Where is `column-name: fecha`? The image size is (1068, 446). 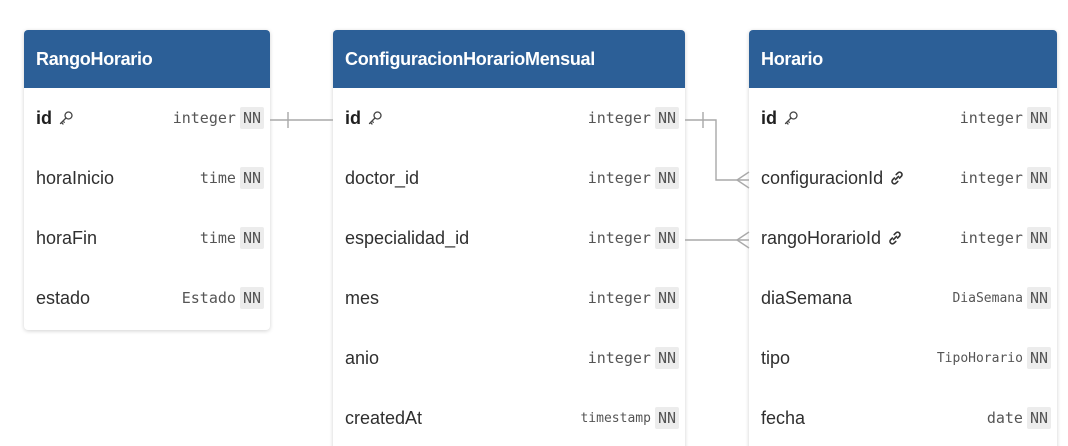
column-name: fecha is located at coordinates (783, 417).